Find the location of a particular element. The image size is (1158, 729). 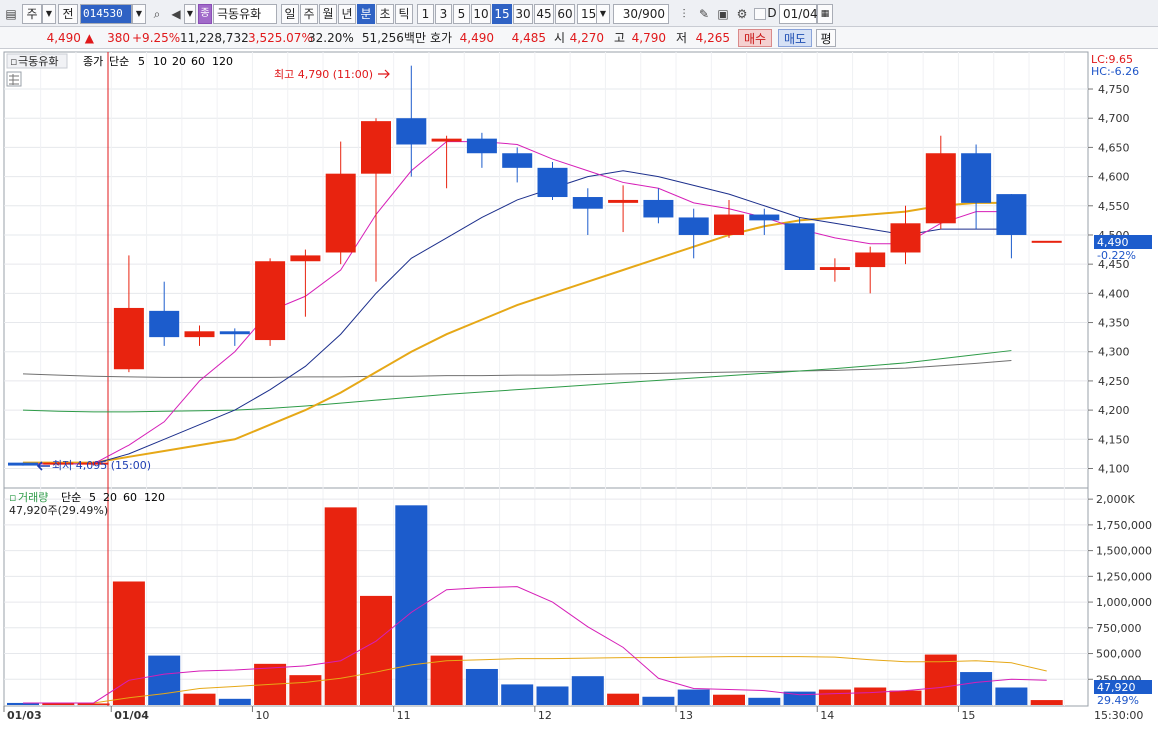

bid-ask-label: 호가 is located at coordinates (441, 38).